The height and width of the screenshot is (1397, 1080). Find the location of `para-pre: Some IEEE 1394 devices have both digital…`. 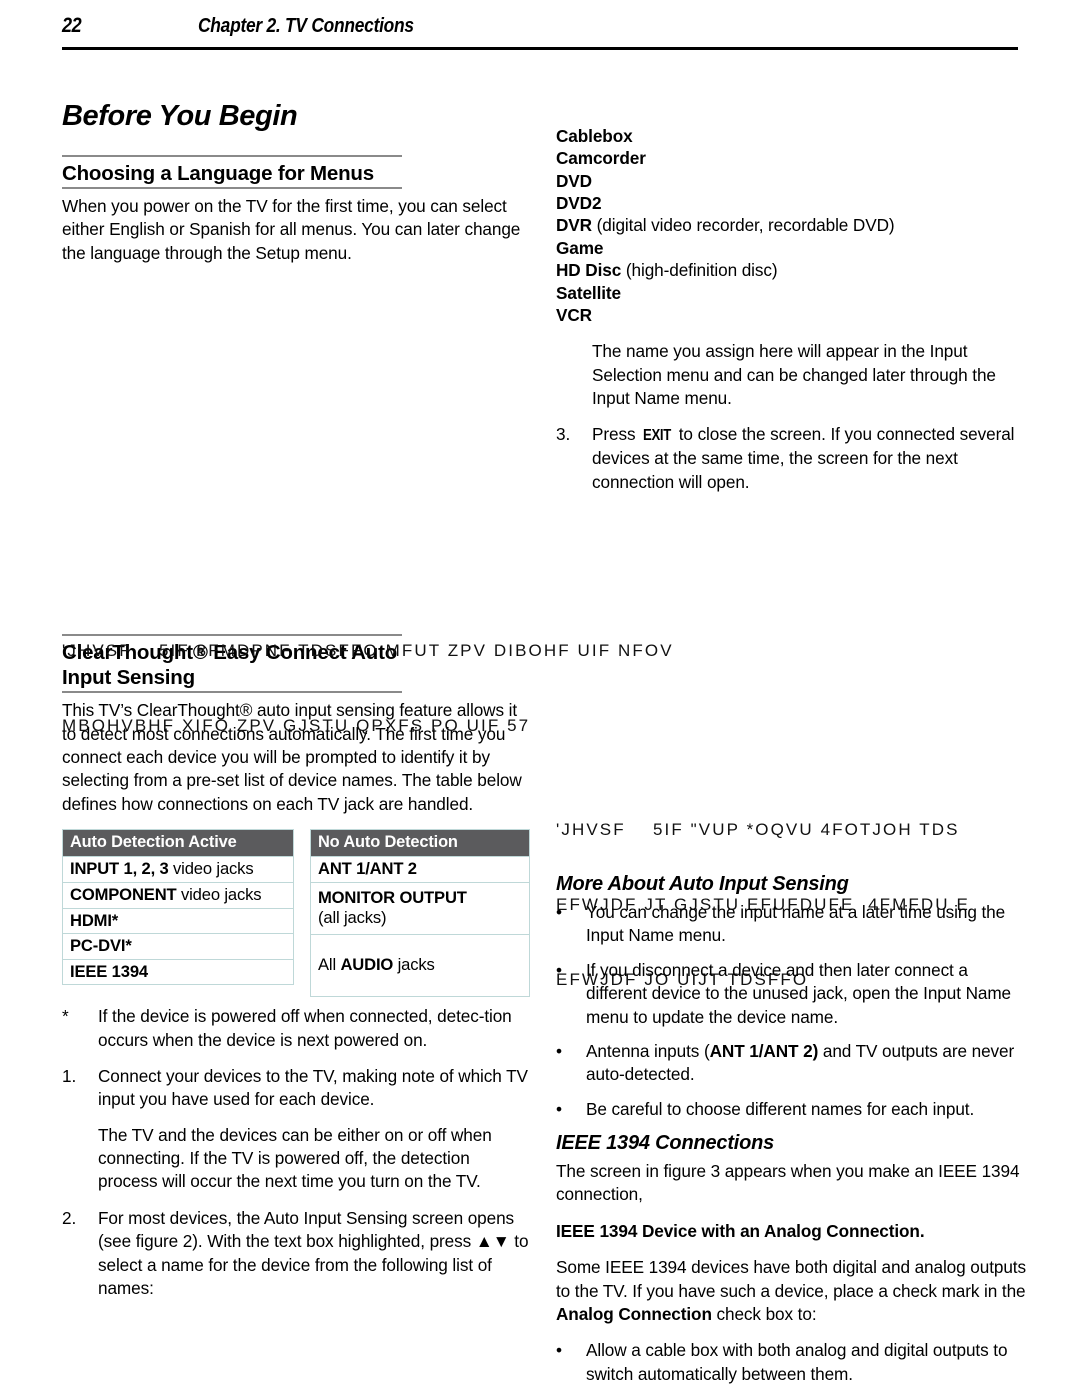

para-pre: Some IEEE 1394 devices have both digital… is located at coordinates (791, 1279).